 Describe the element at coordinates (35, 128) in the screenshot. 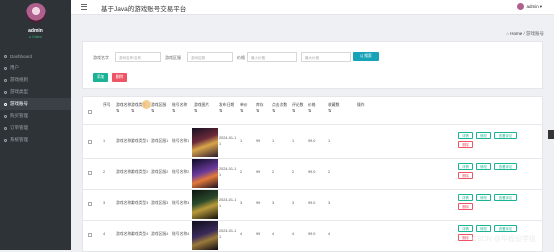

I see `sidebar-item-6: 订单管理` at that location.